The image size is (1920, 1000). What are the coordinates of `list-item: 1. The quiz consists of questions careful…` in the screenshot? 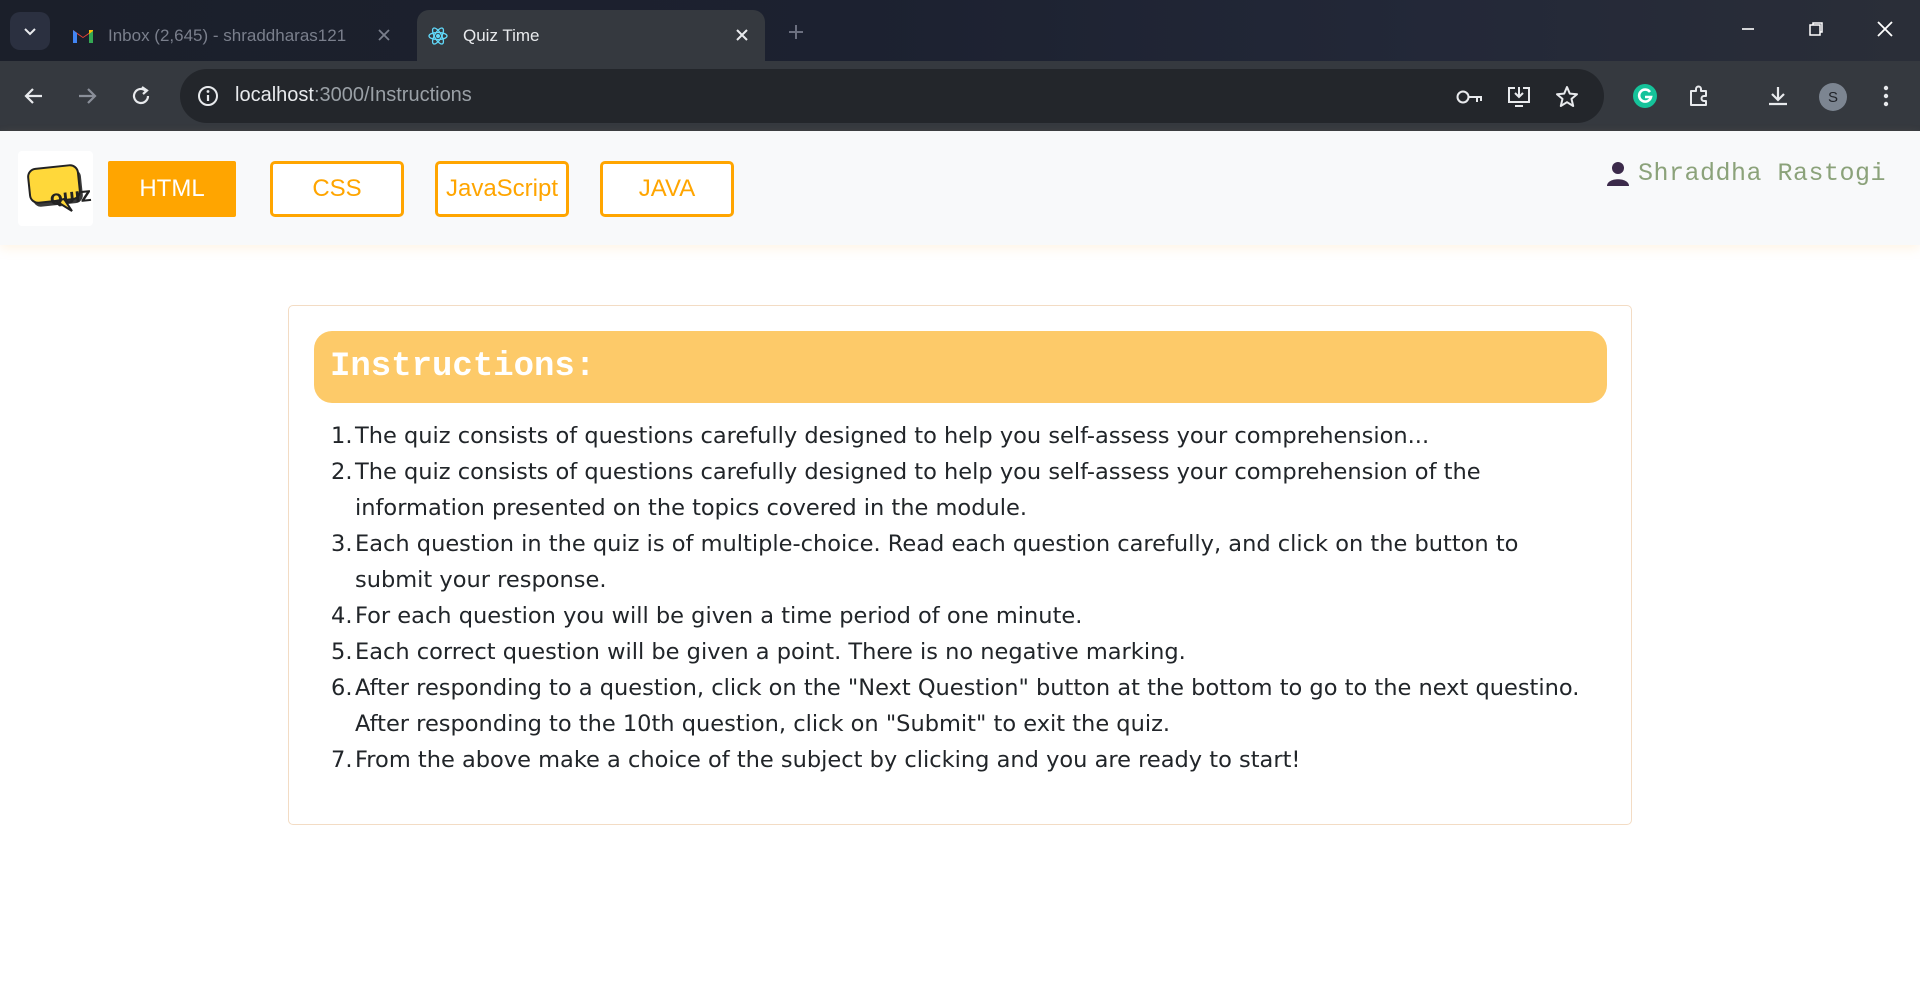 It's located at (880, 436).